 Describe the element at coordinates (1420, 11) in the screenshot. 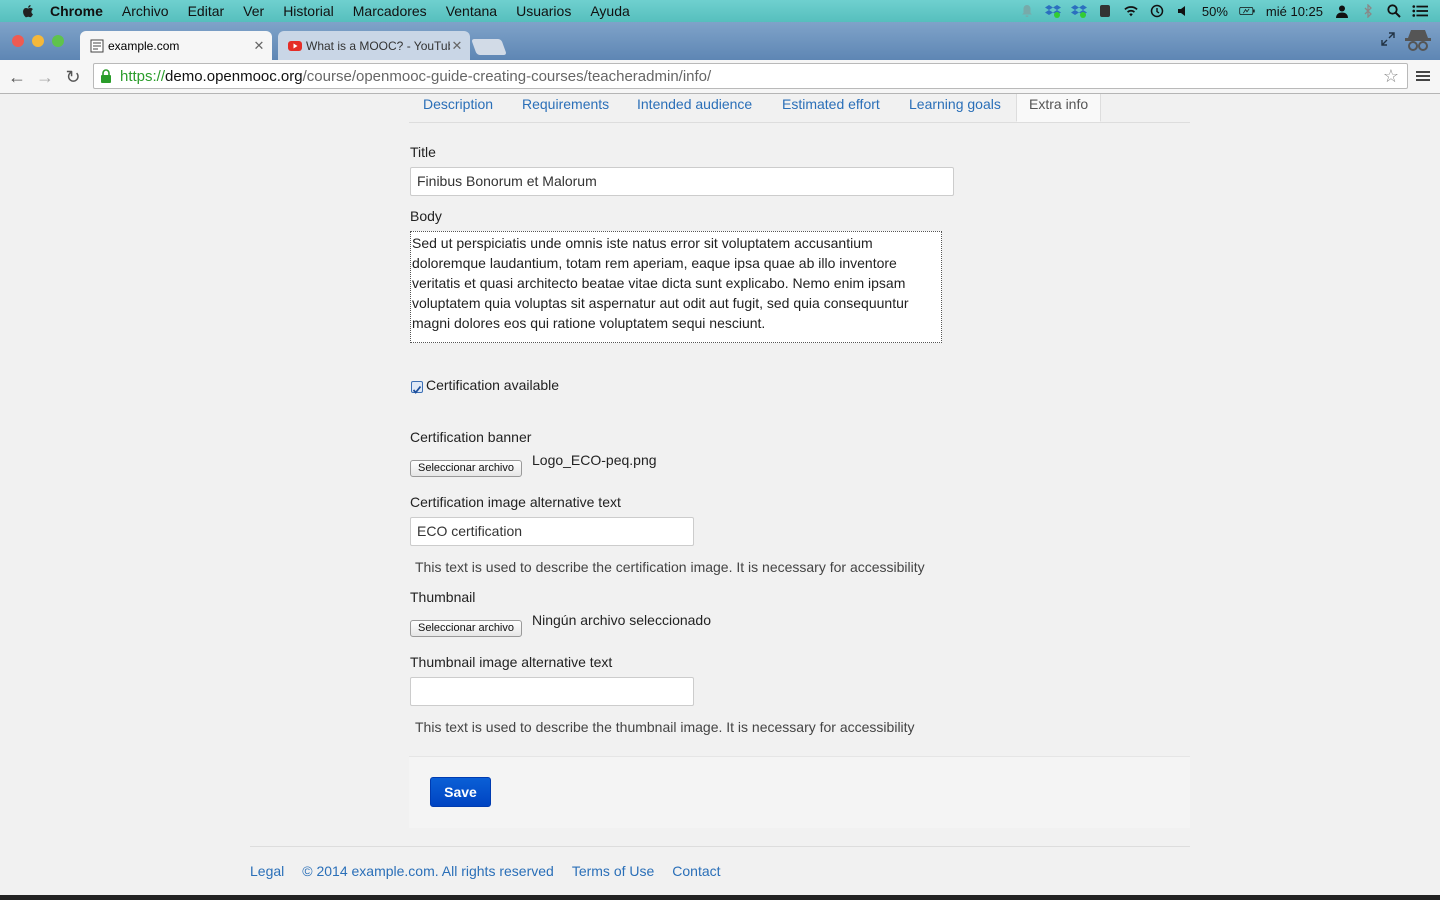

I see `notification-center-icon` at that location.